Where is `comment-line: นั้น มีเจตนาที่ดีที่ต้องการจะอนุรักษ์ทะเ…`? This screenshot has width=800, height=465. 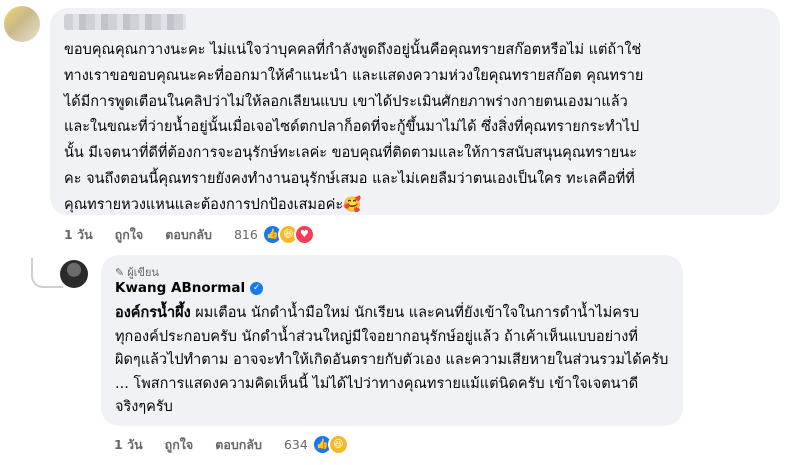
comment-line: นั้น มีเจตนาที่ดีที่ต้องการจะอนุรักษ์ทะเ… is located at coordinates (351, 153).